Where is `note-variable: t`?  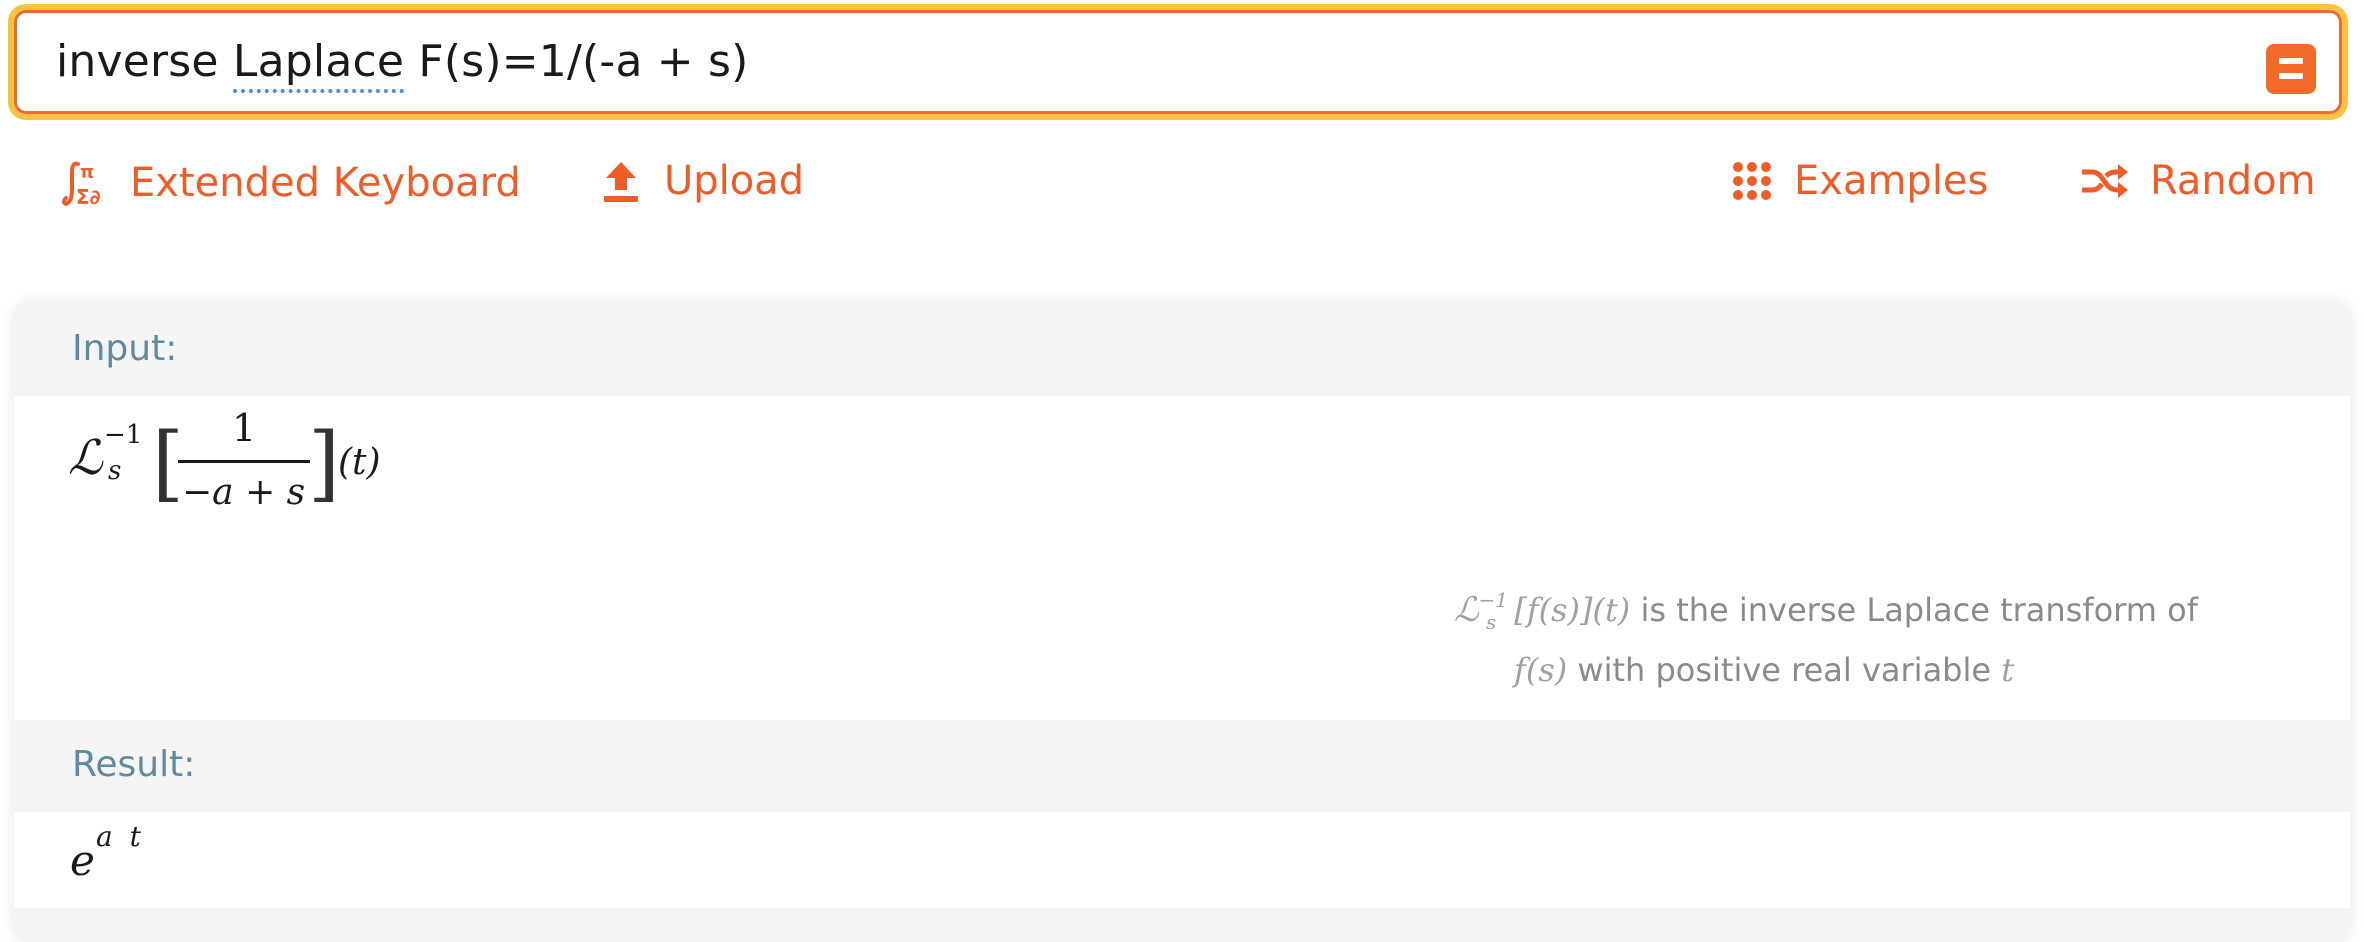 note-variable: t is located at coordinates (2008, 670).